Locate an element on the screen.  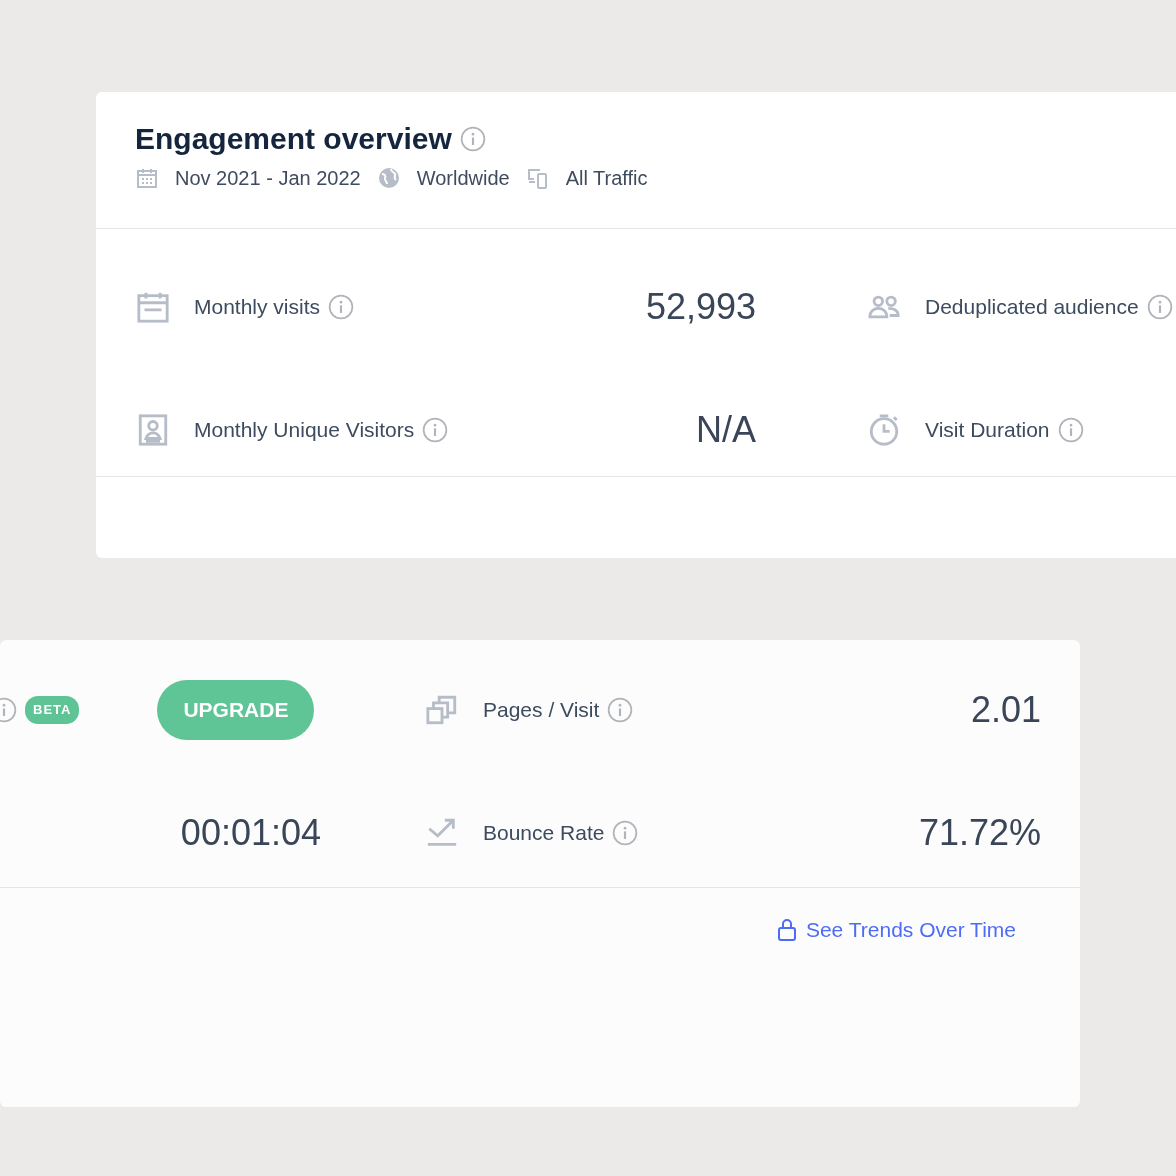
devices-icon is located at coordinates (537, 178).